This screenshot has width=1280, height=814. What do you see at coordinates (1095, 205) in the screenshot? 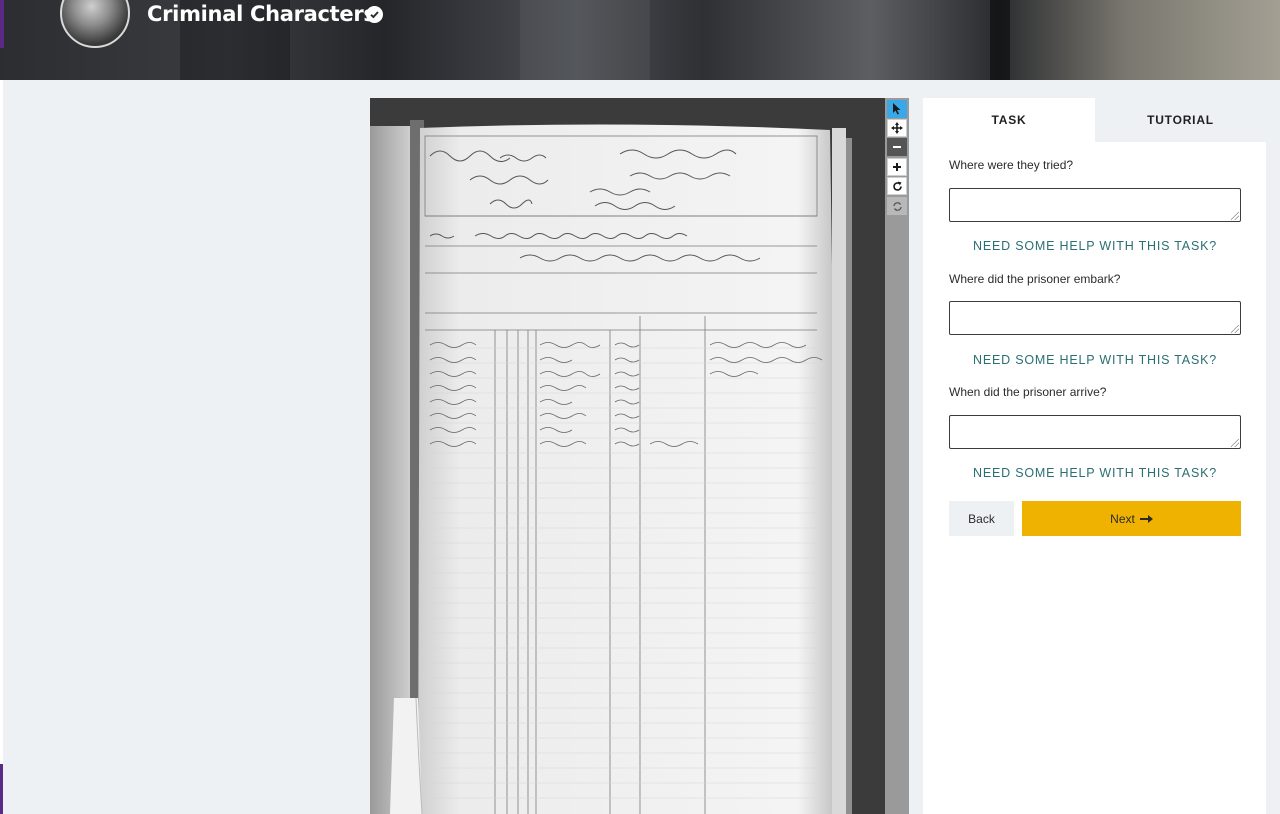
I see `tried-location-field` at bounding box center [1095, 205].